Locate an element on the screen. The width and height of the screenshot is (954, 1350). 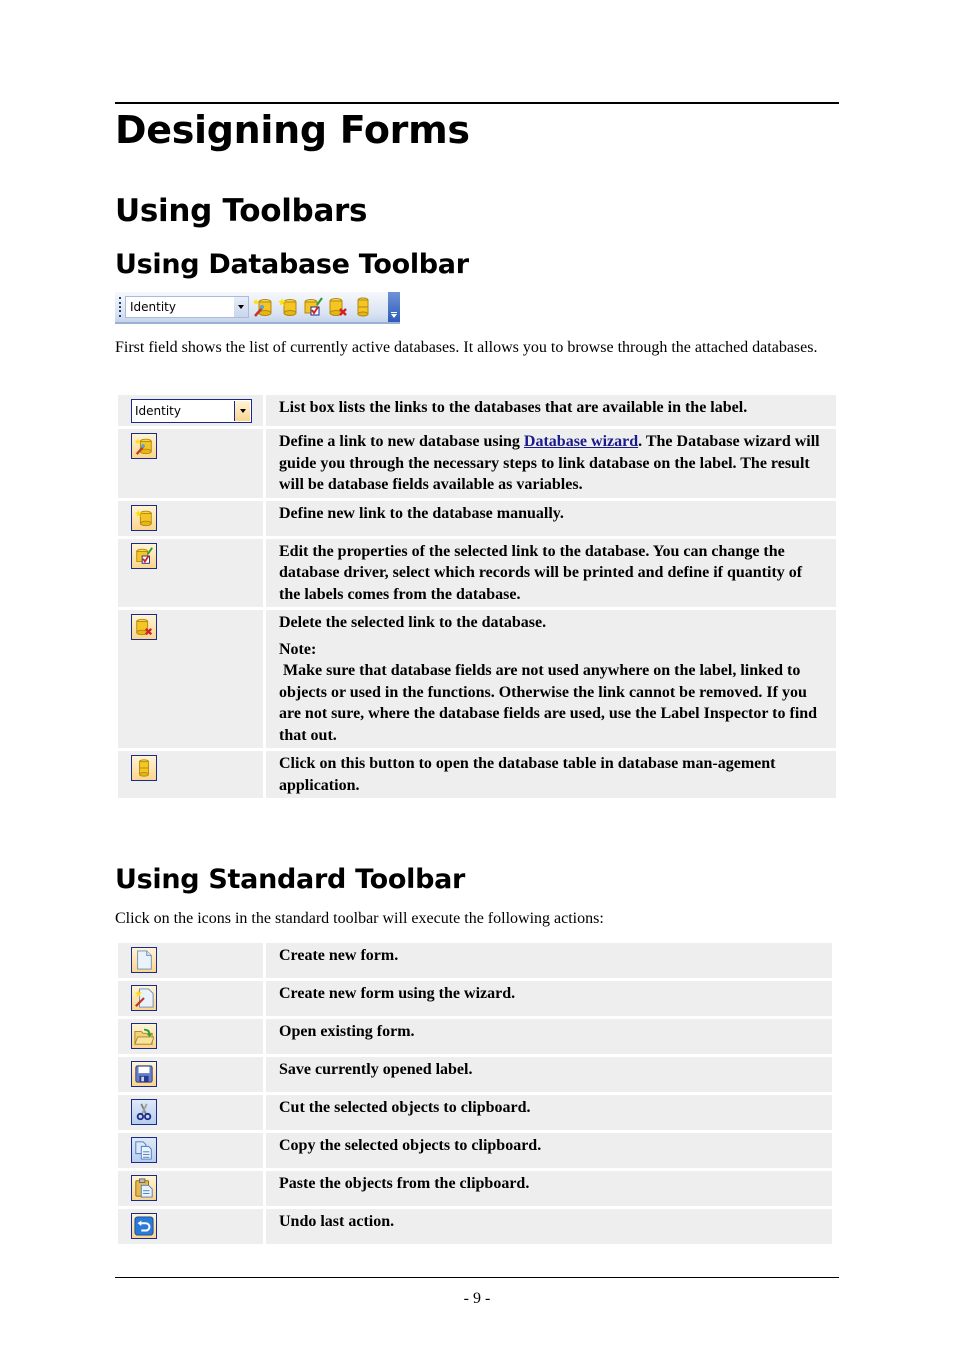
toolbar-database-combo-value: Identity is located at coordinates (153, 307).